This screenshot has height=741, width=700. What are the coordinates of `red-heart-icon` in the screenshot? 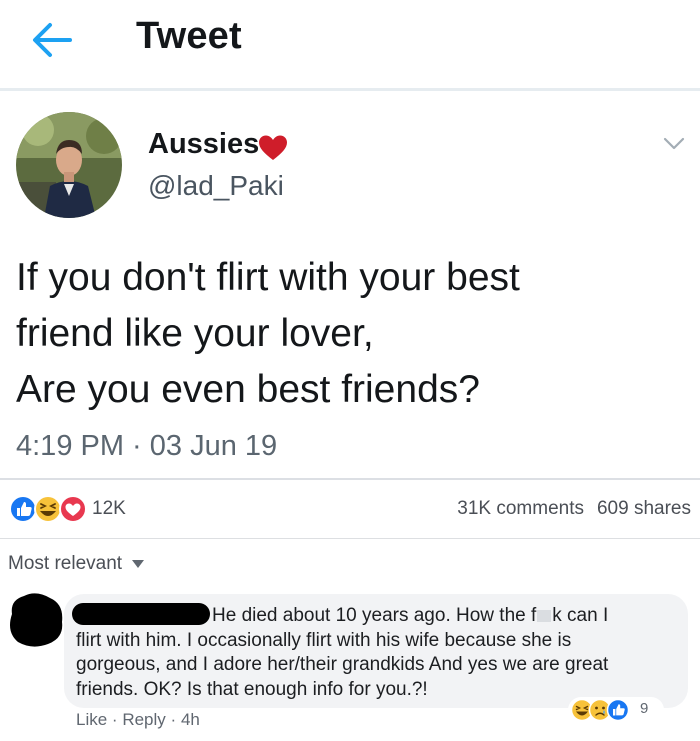 It's located at (273, 147).